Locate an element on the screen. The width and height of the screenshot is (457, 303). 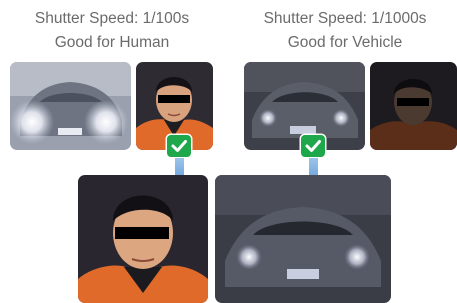
car-thumbnail-overexposed is located at coordinates (70, 106).